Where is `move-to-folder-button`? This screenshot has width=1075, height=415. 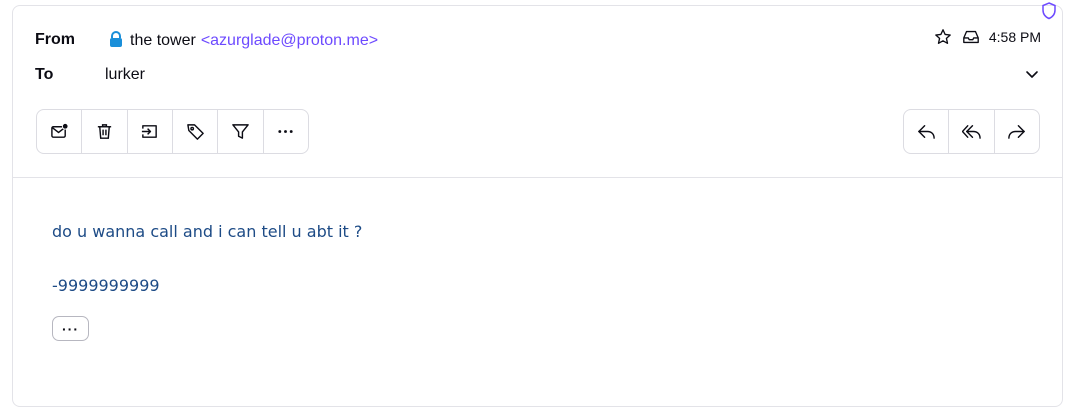
move-to-folder-button is located at coordinates (150, 131).